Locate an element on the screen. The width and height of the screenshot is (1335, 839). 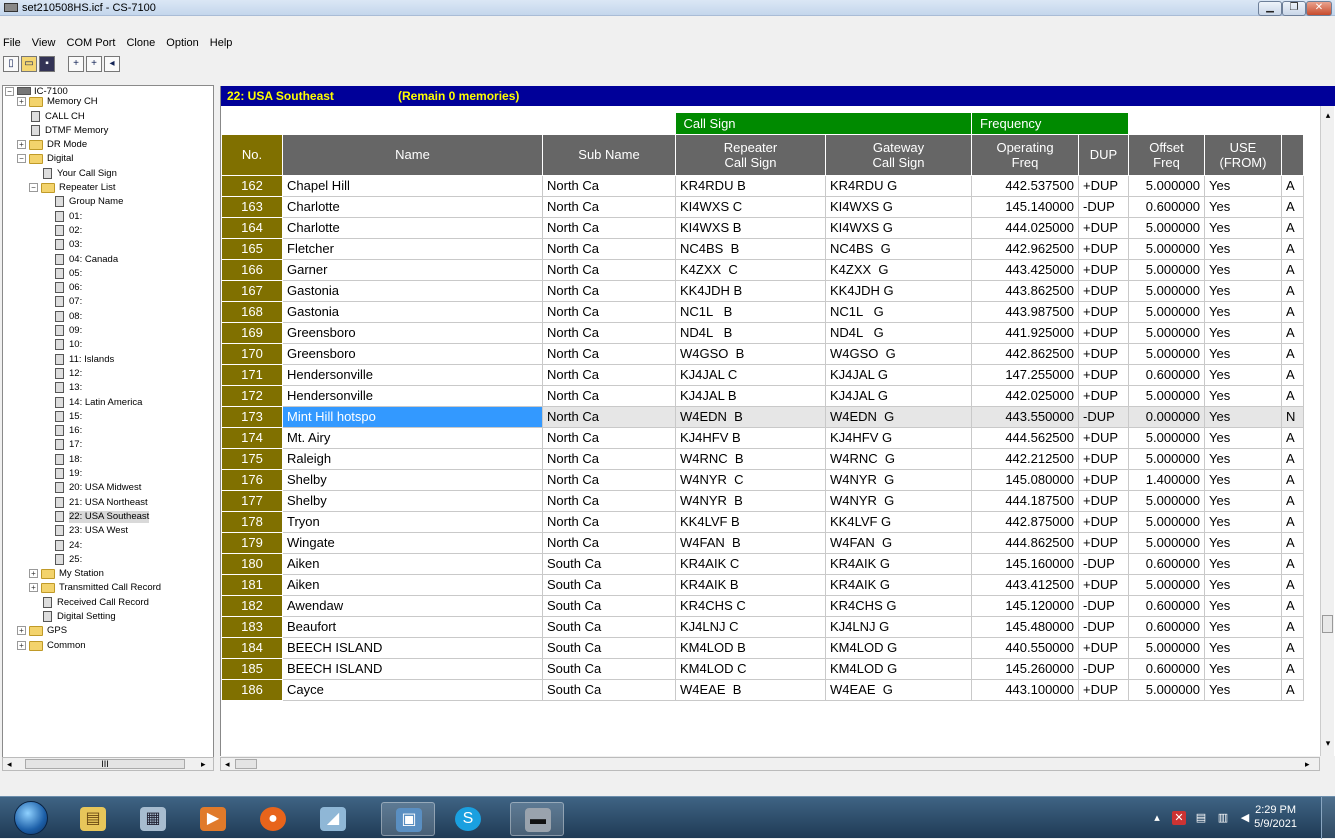
cell-freq: 145.260000 is located at coordinates (1025, 668).